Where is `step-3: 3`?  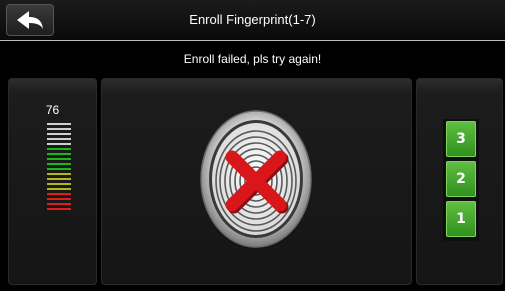 step-3: 3 is located at coordinates (461, 139).